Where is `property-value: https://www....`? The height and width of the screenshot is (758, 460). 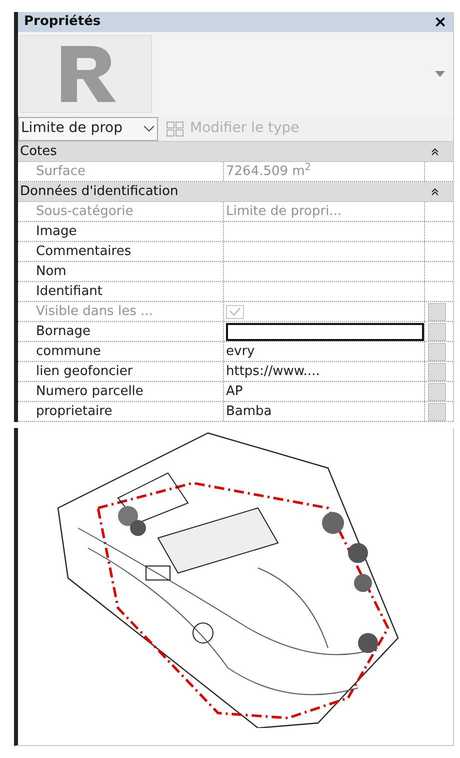 property-value: https://www.... is located at coordinates (273, 371).